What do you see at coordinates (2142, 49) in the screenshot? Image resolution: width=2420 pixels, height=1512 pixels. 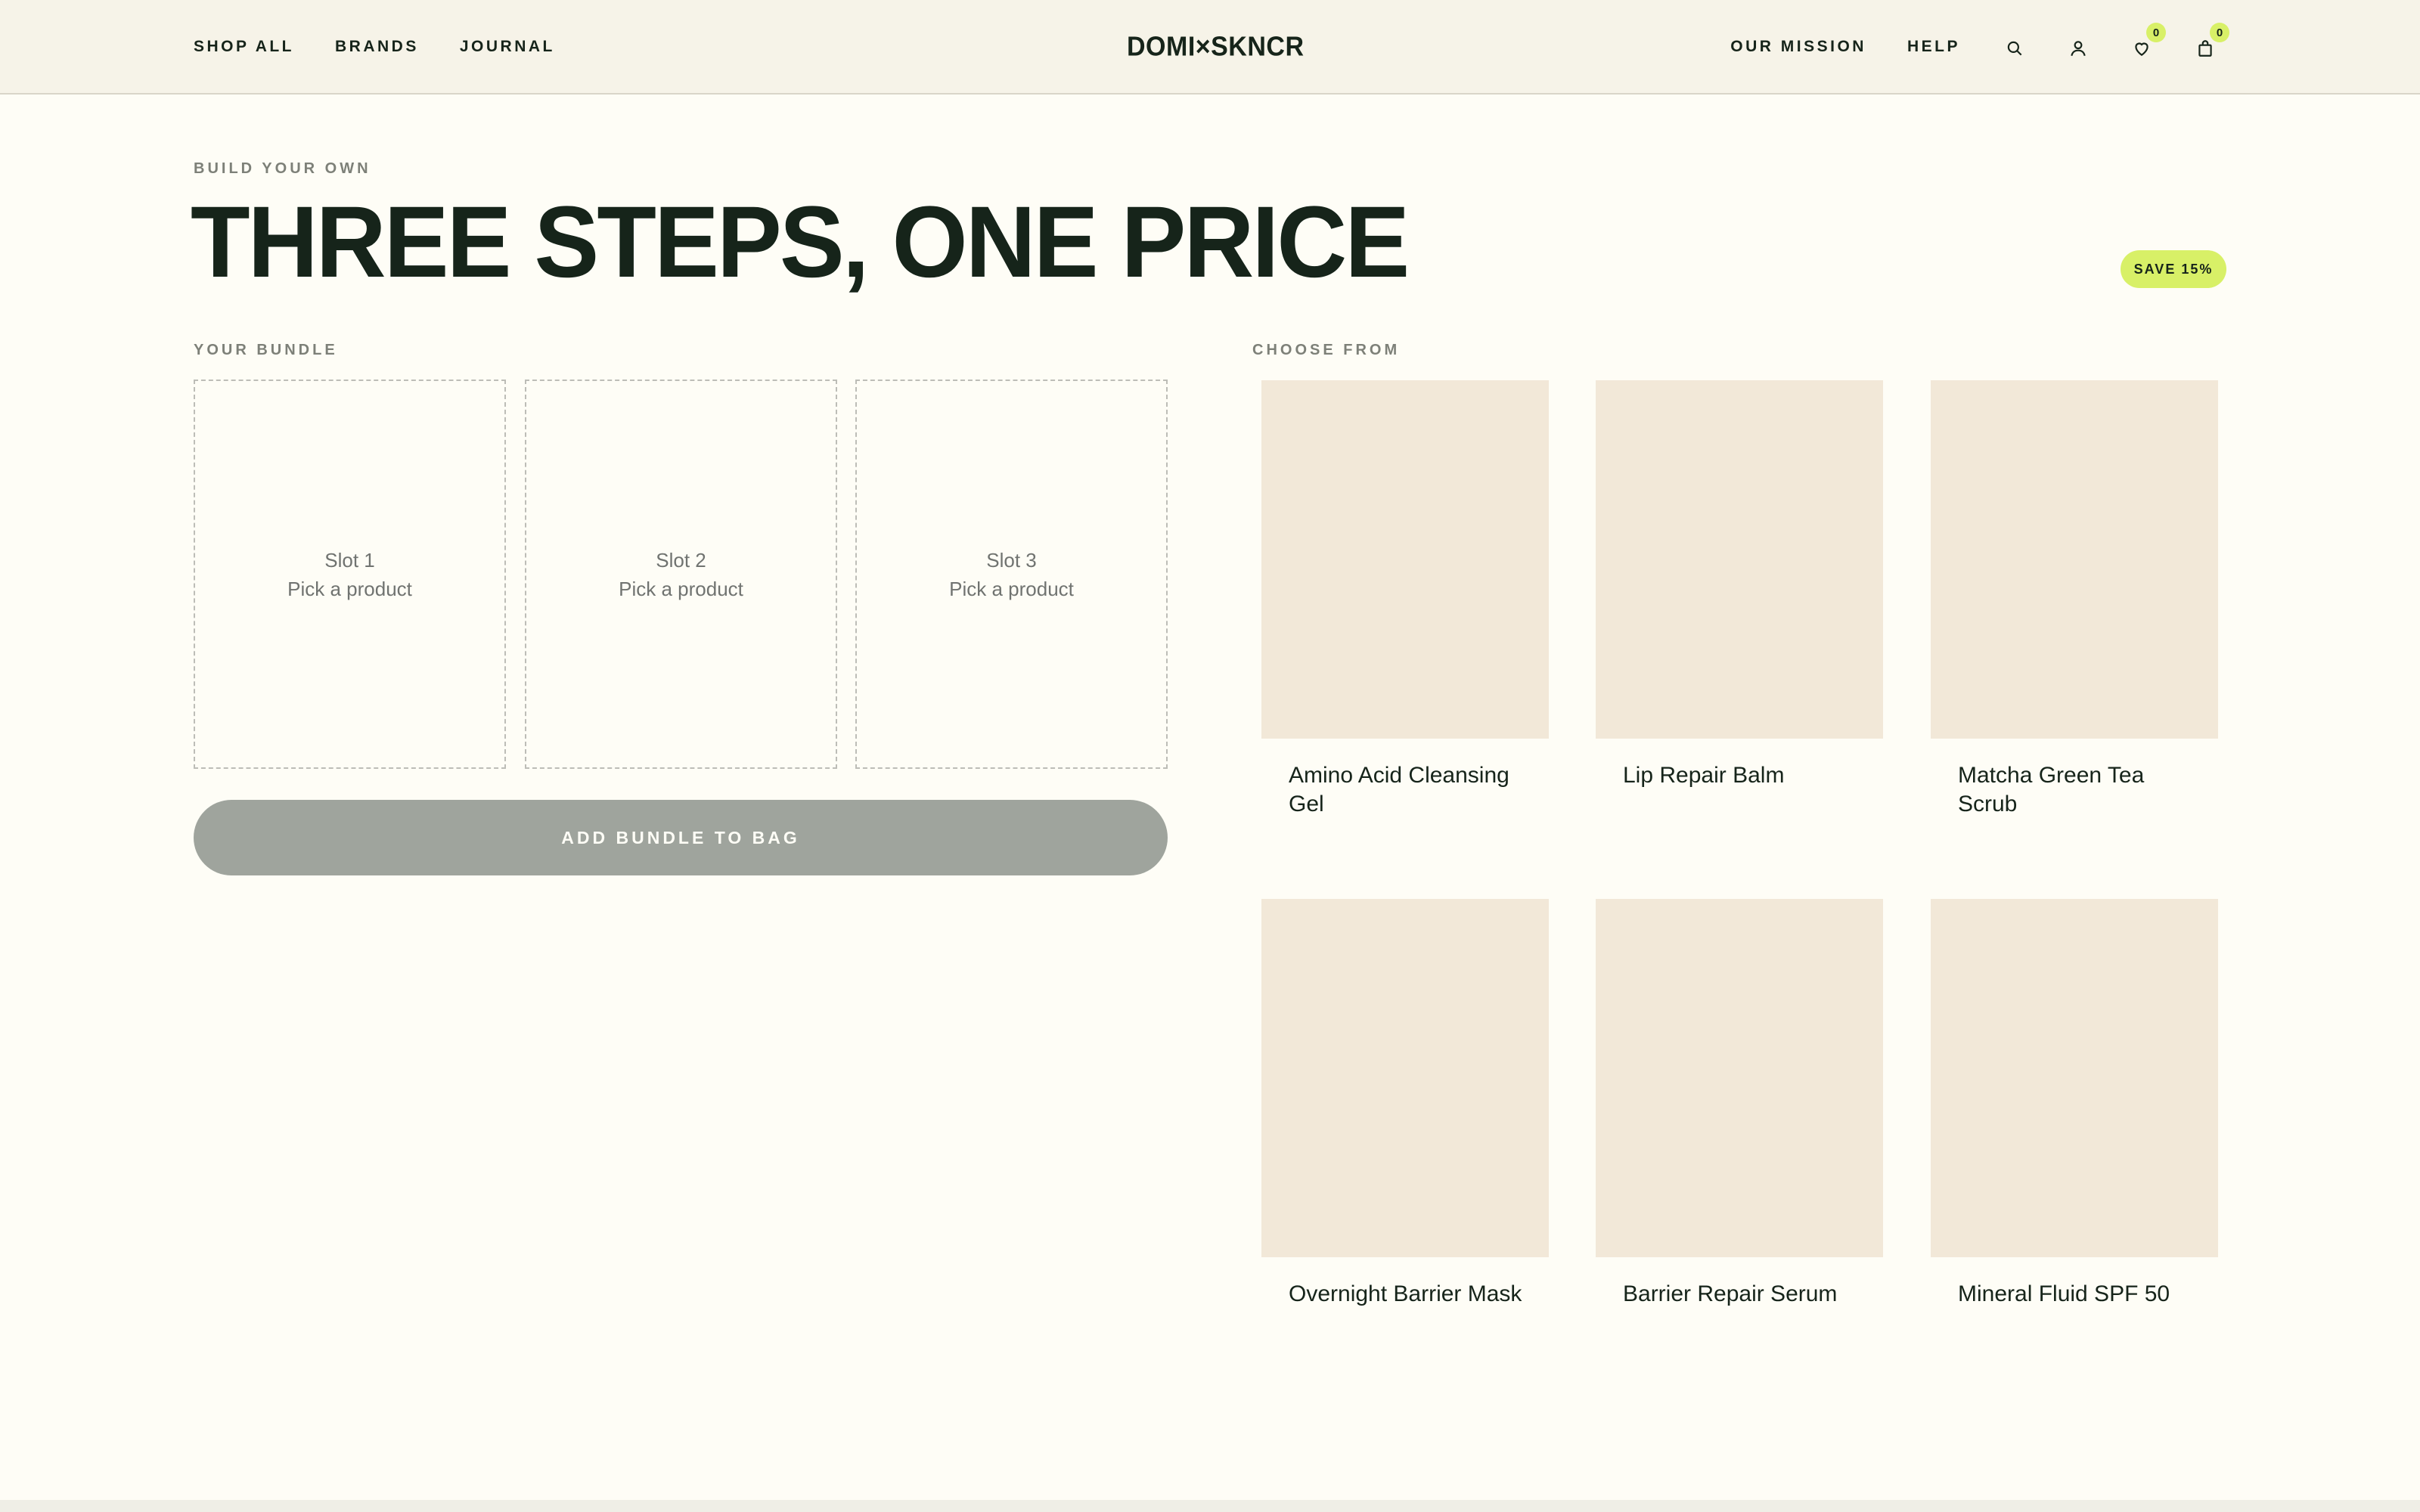 I see `heart-icon` at bounding box center [2142, 49].